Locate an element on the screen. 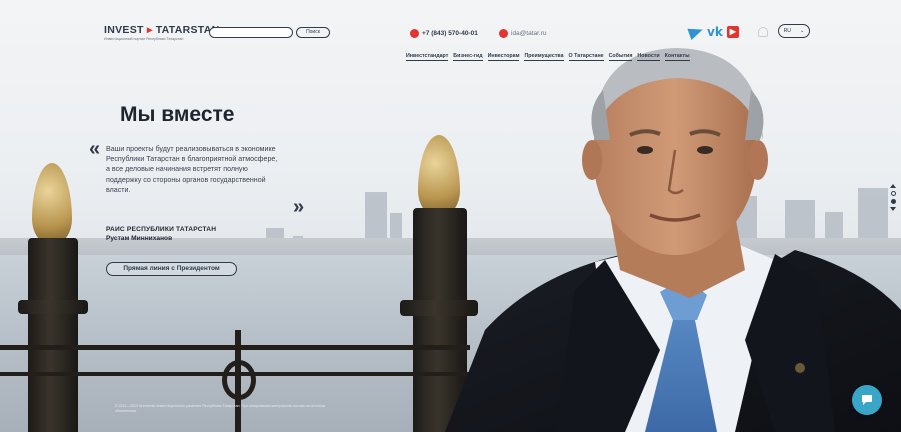 The width and height of the screenshot is (901, 432). author-role: РАИС РЕСПУБЛИКИ ТАТАРСТАН is located at coordinates (161, 229).